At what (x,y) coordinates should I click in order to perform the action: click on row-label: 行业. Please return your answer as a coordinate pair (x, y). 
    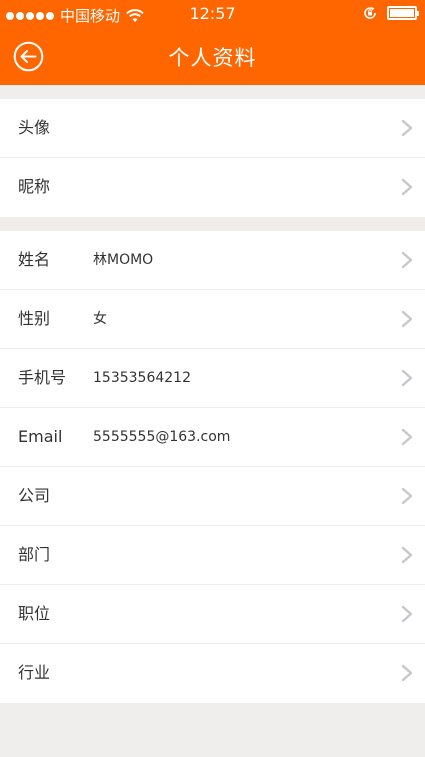
    Looking at the image, I should click on (34, 672).